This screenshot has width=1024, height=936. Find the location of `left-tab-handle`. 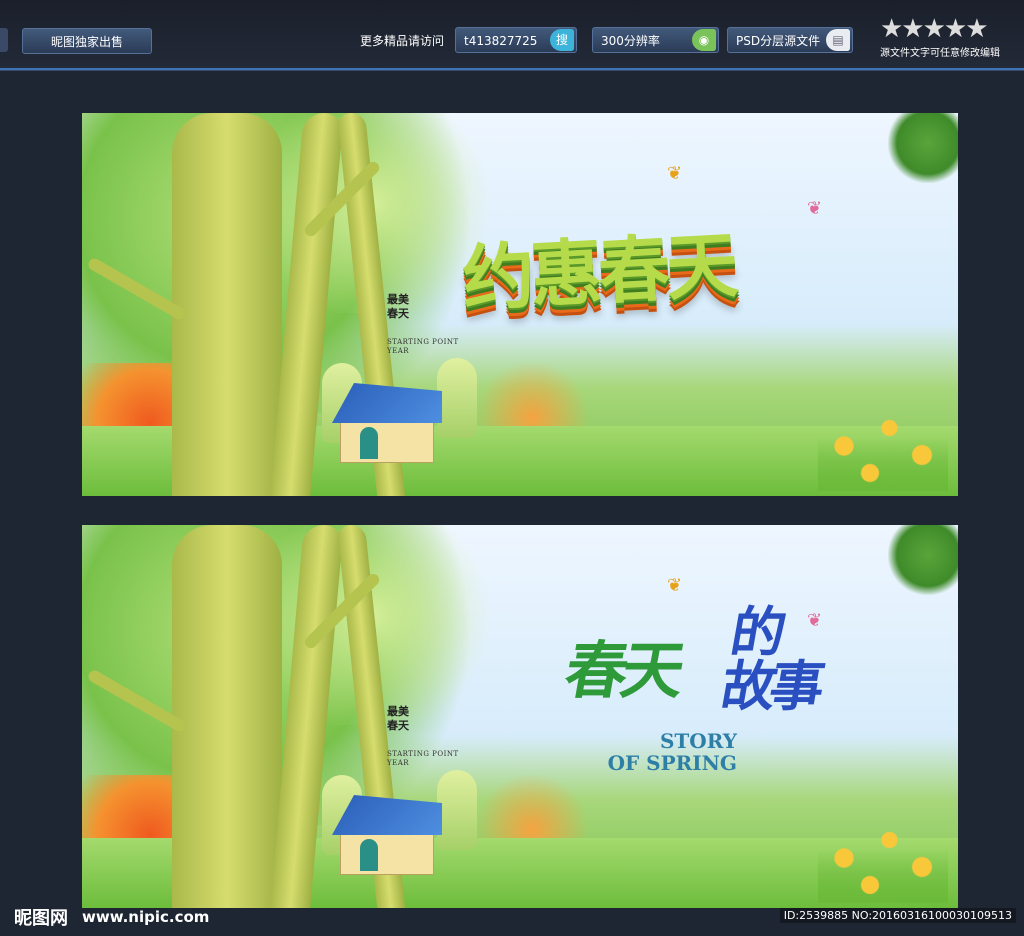

left-tab-handle is located at coordinates (4, 40).